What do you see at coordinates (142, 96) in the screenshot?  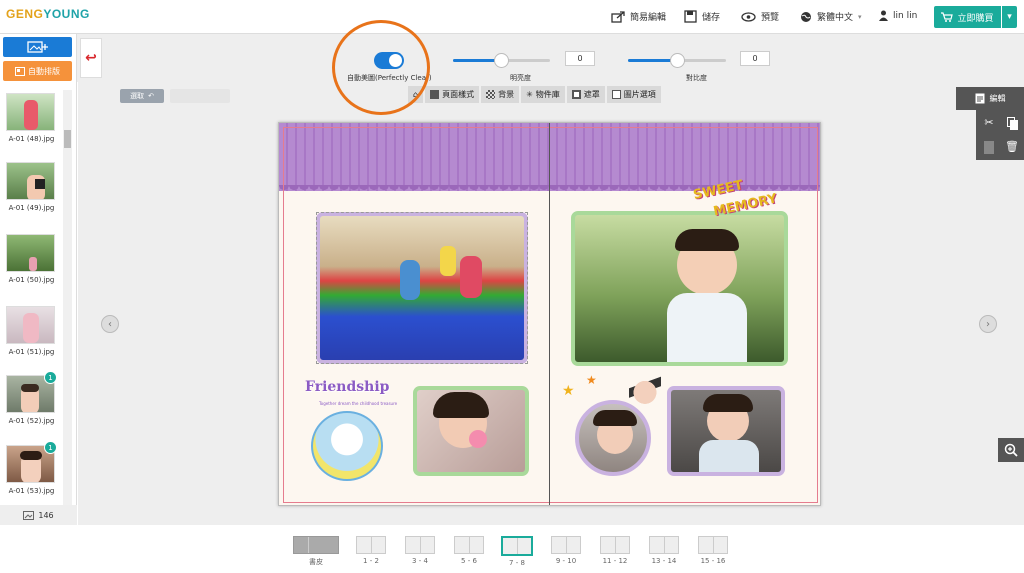 I see `select-undo-button: 選取 ↶` at bounding box center [142, 96].